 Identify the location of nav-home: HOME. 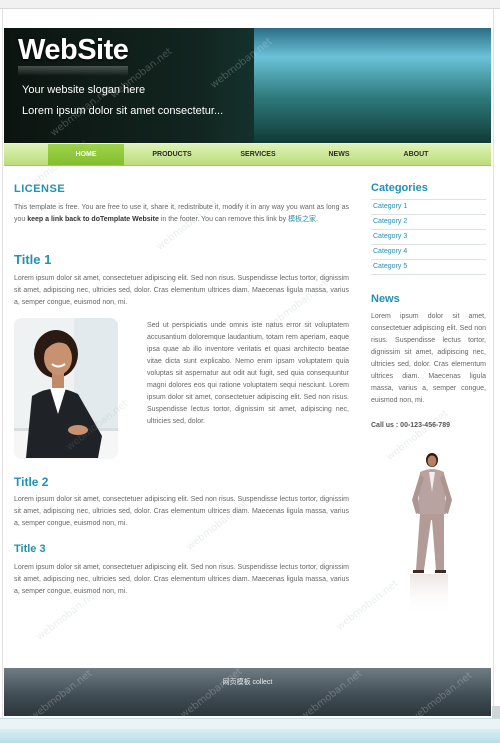
(86, 154).